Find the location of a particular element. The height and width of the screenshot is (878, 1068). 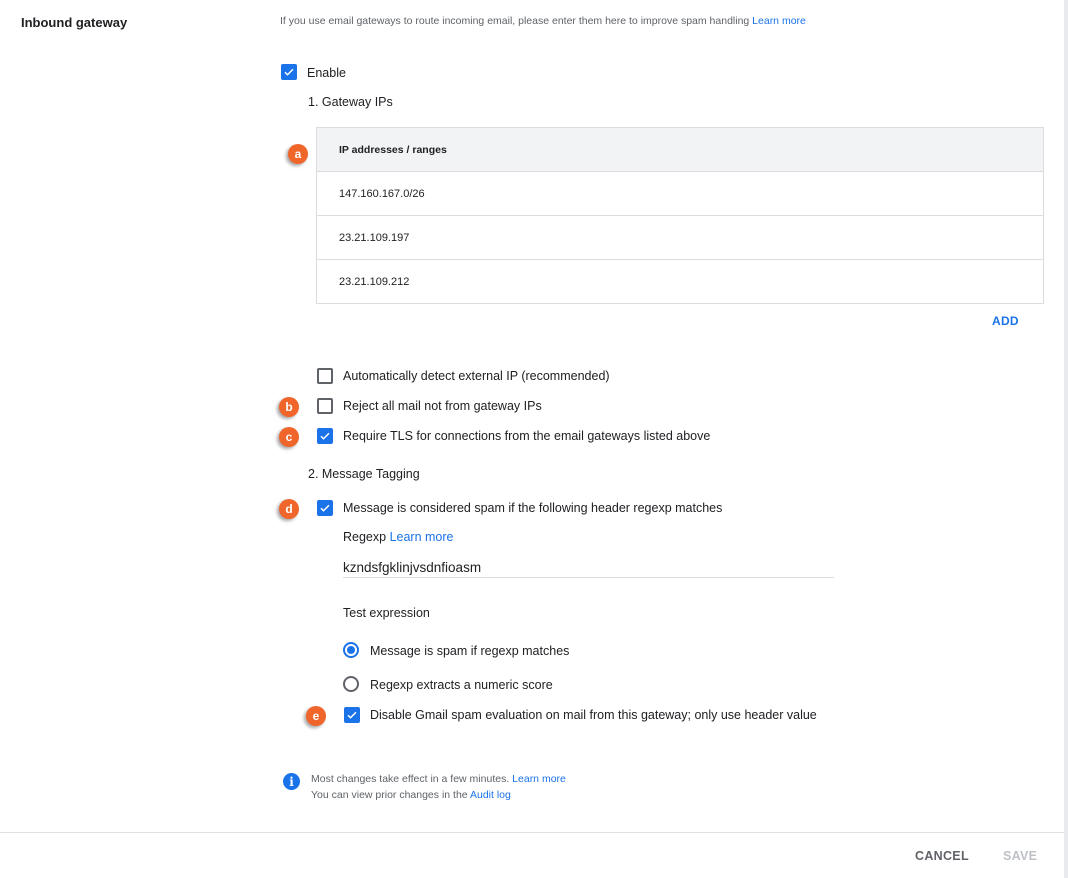

info-icon: i is located at coordinates (291, 781).